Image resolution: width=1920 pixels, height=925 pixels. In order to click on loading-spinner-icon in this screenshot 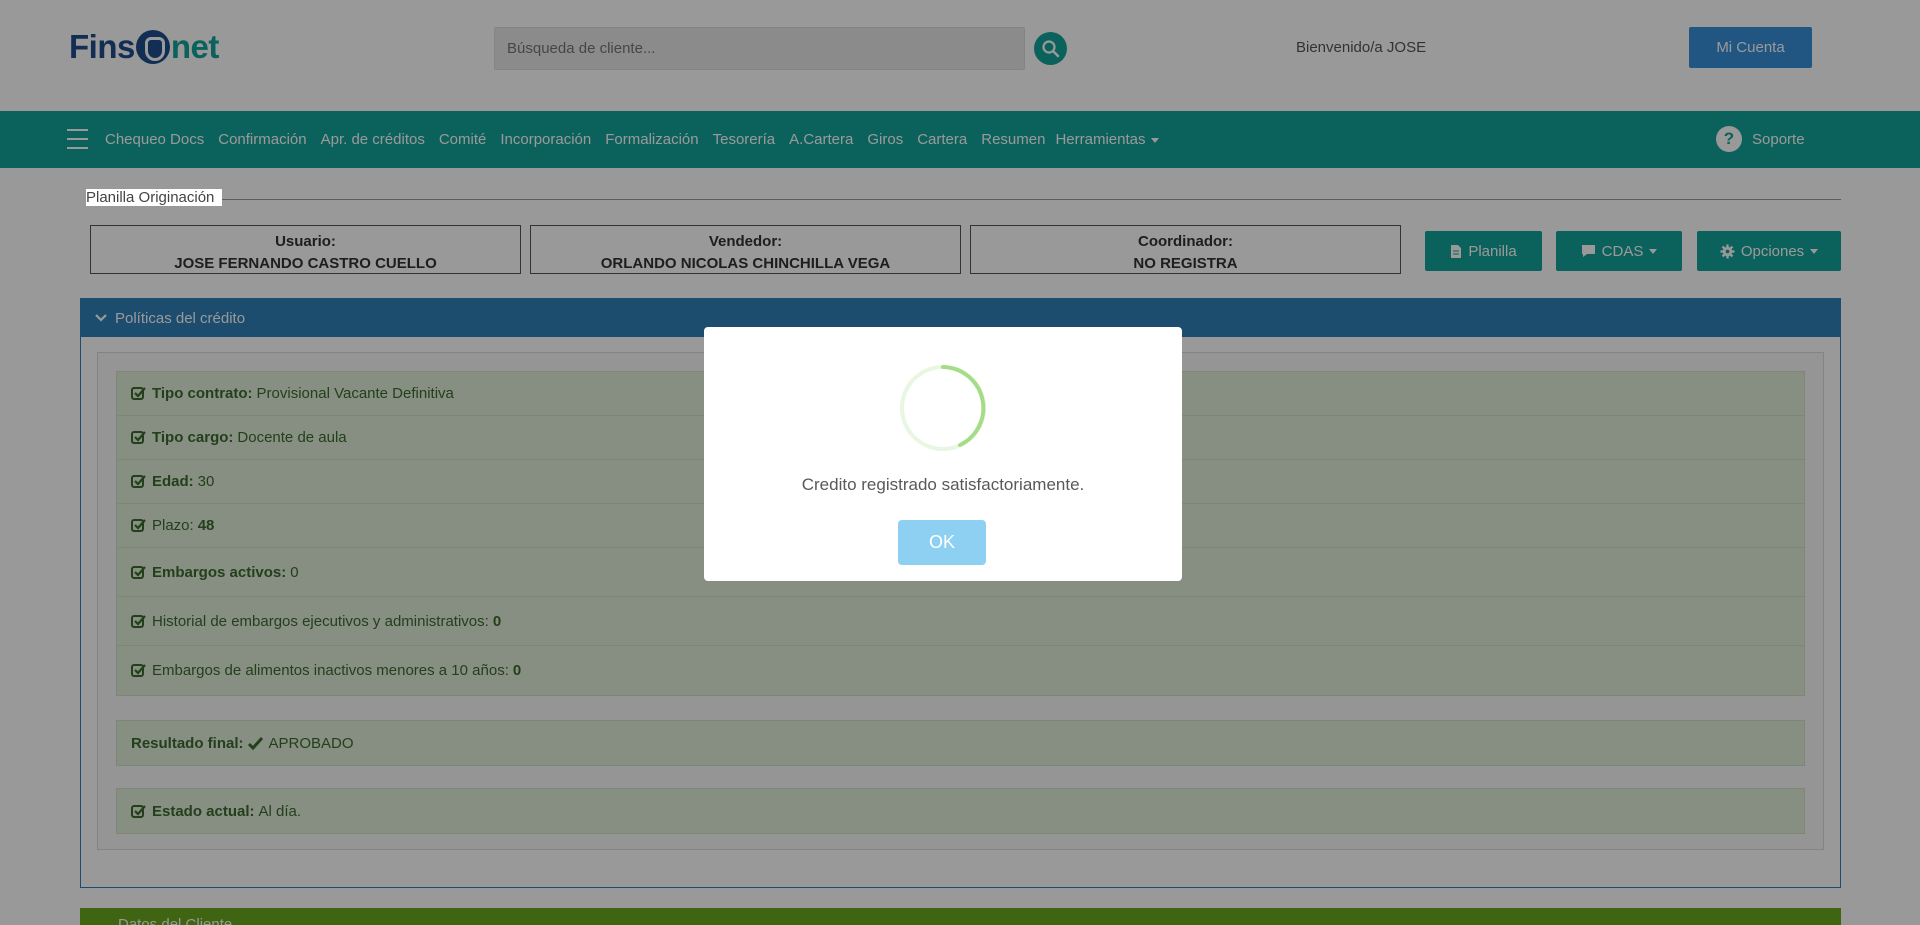, I will do `click(943, 408)`.